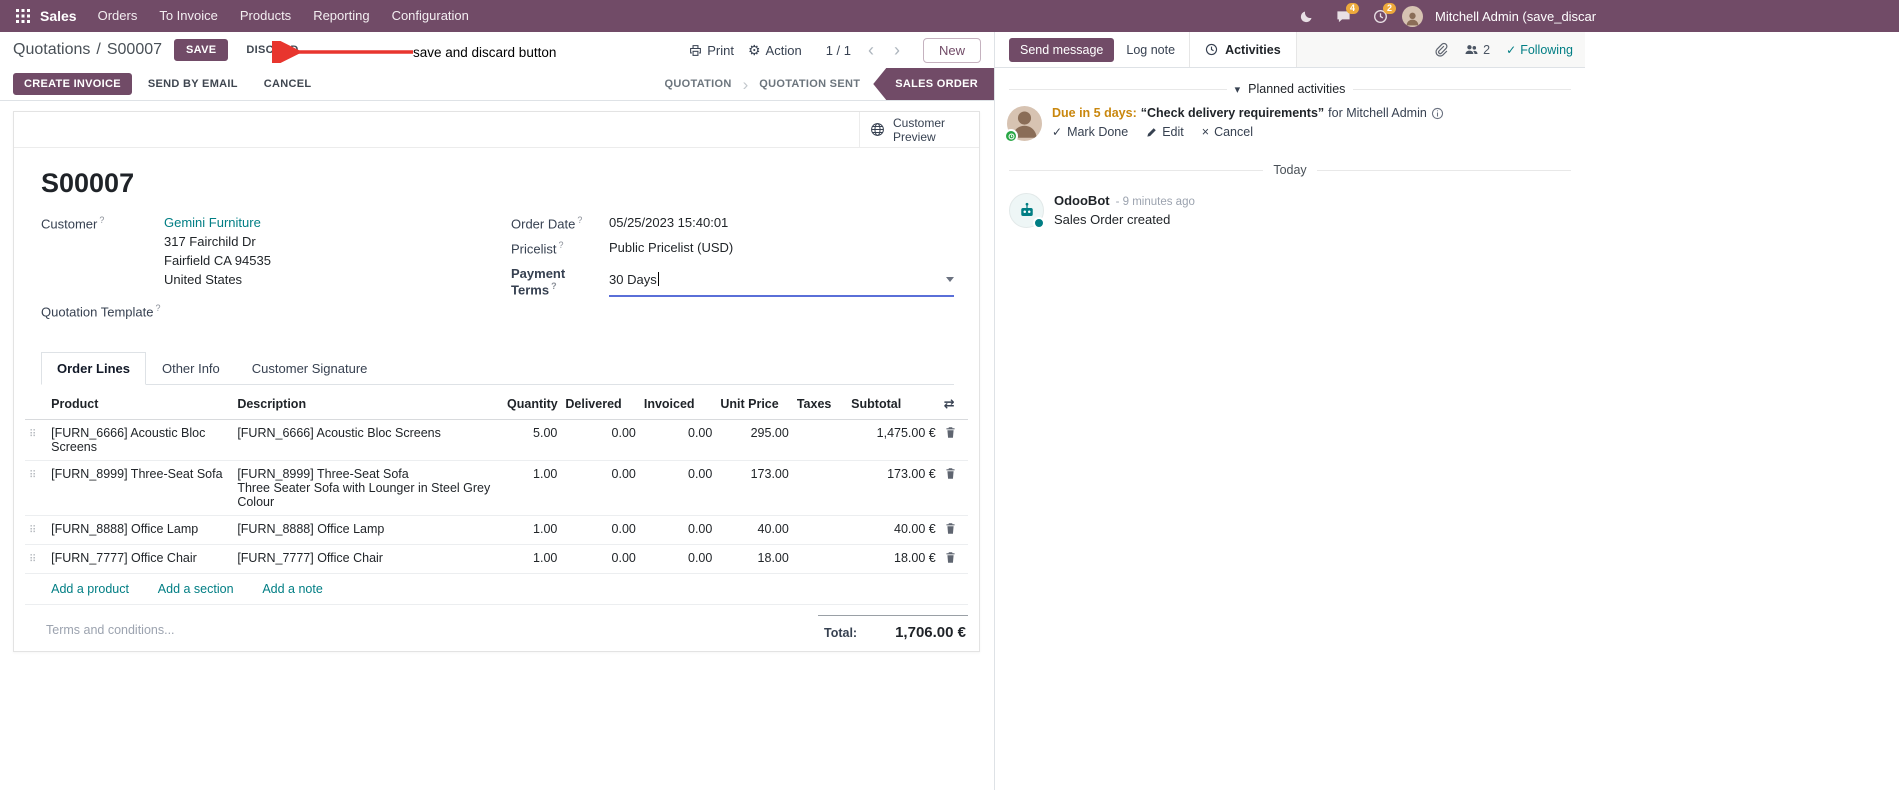 The width and height of the screenshot is (1899, 790). Describe the element at coordinates (201, 50) in the screenshot. I see `save-button: SAVE` at that location.